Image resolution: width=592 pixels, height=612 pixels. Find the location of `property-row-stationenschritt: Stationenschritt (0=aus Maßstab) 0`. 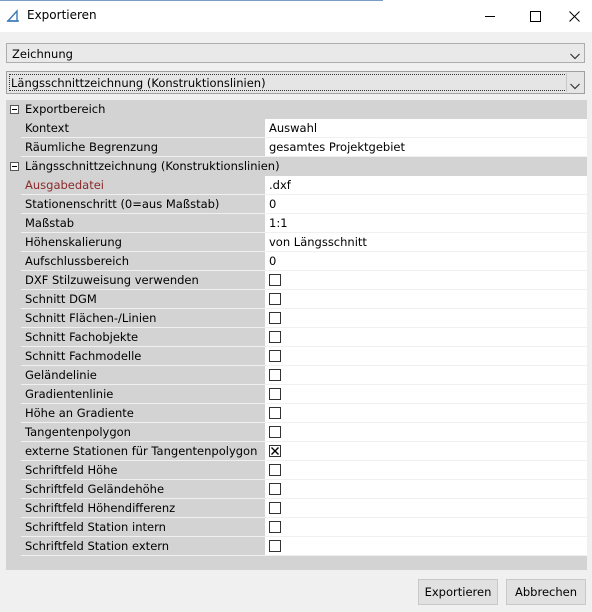

property-row-stationenschritt: Stationenschritt (0=aus Maßstab) 0 is located at coordinates (296, 204).